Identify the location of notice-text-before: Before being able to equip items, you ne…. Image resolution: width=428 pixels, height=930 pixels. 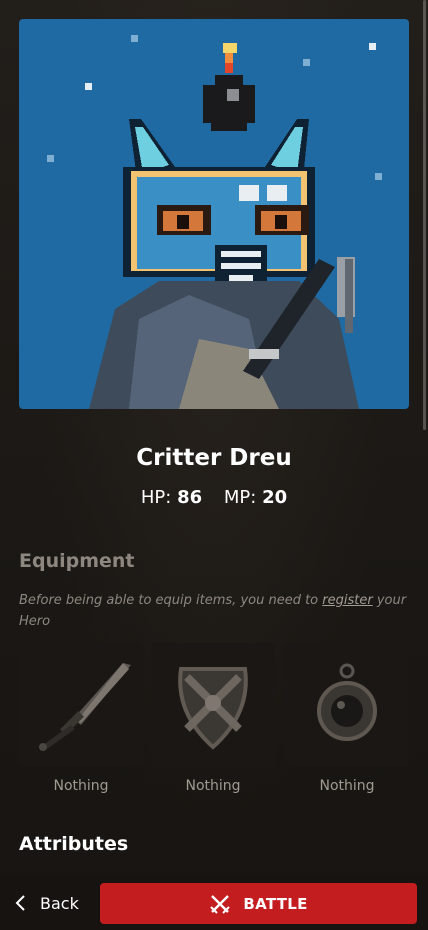
(171, 600).